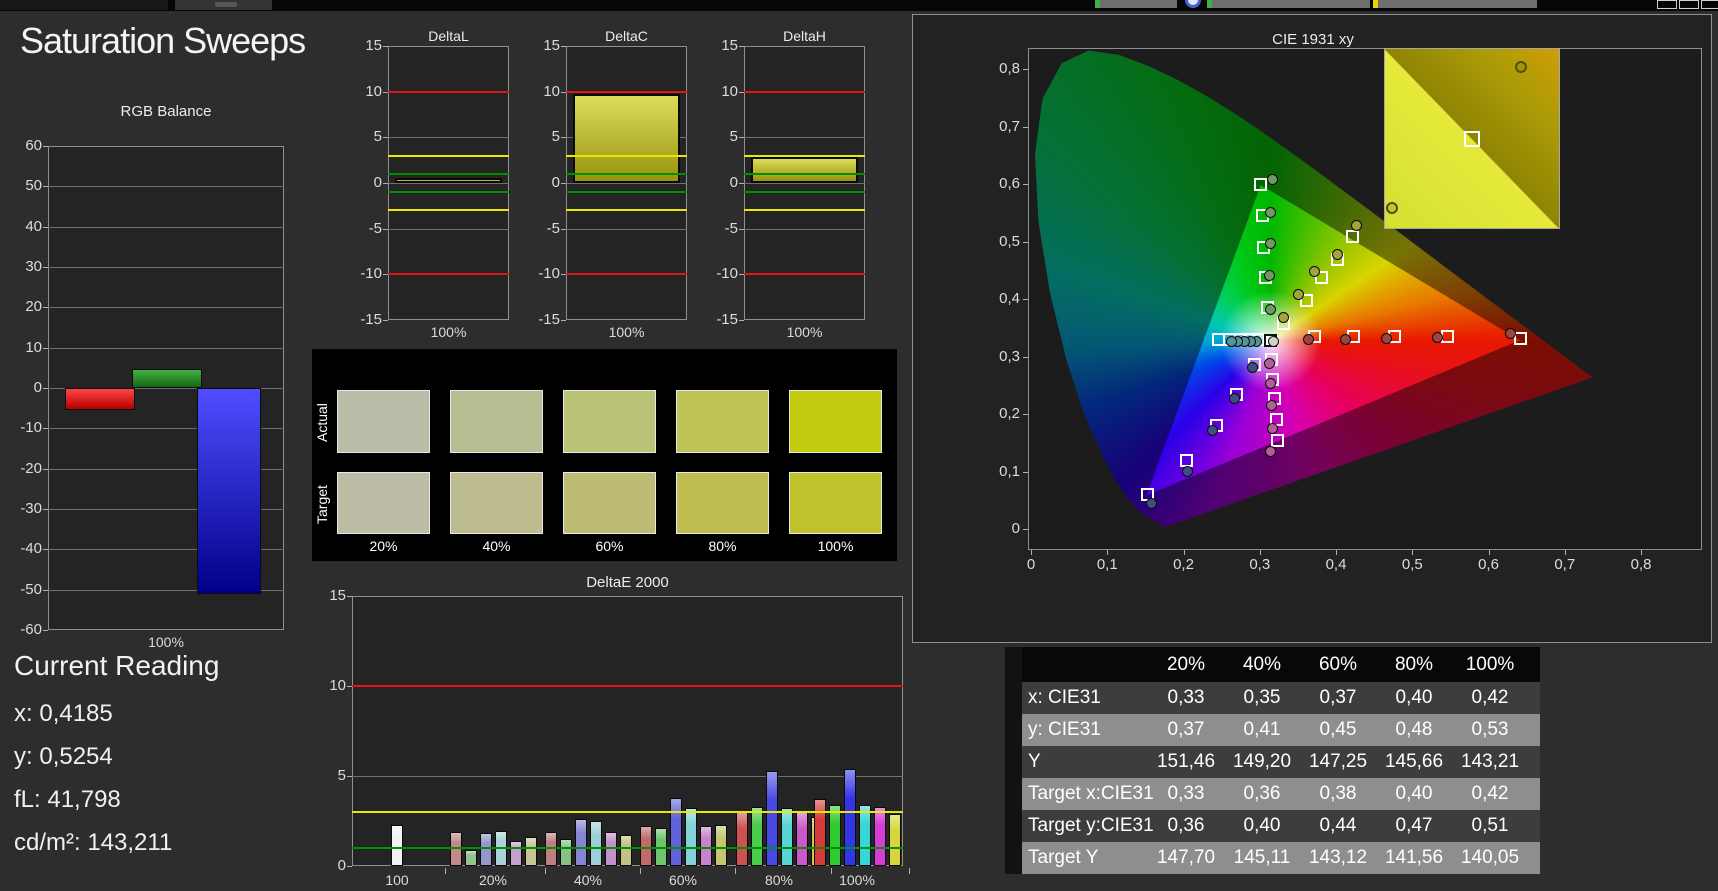 This screenshot has height=891, width=1718. Describe the element at coordinates (1414, 697) in the screenshot. I see `table-cell: 0,40` at that location.